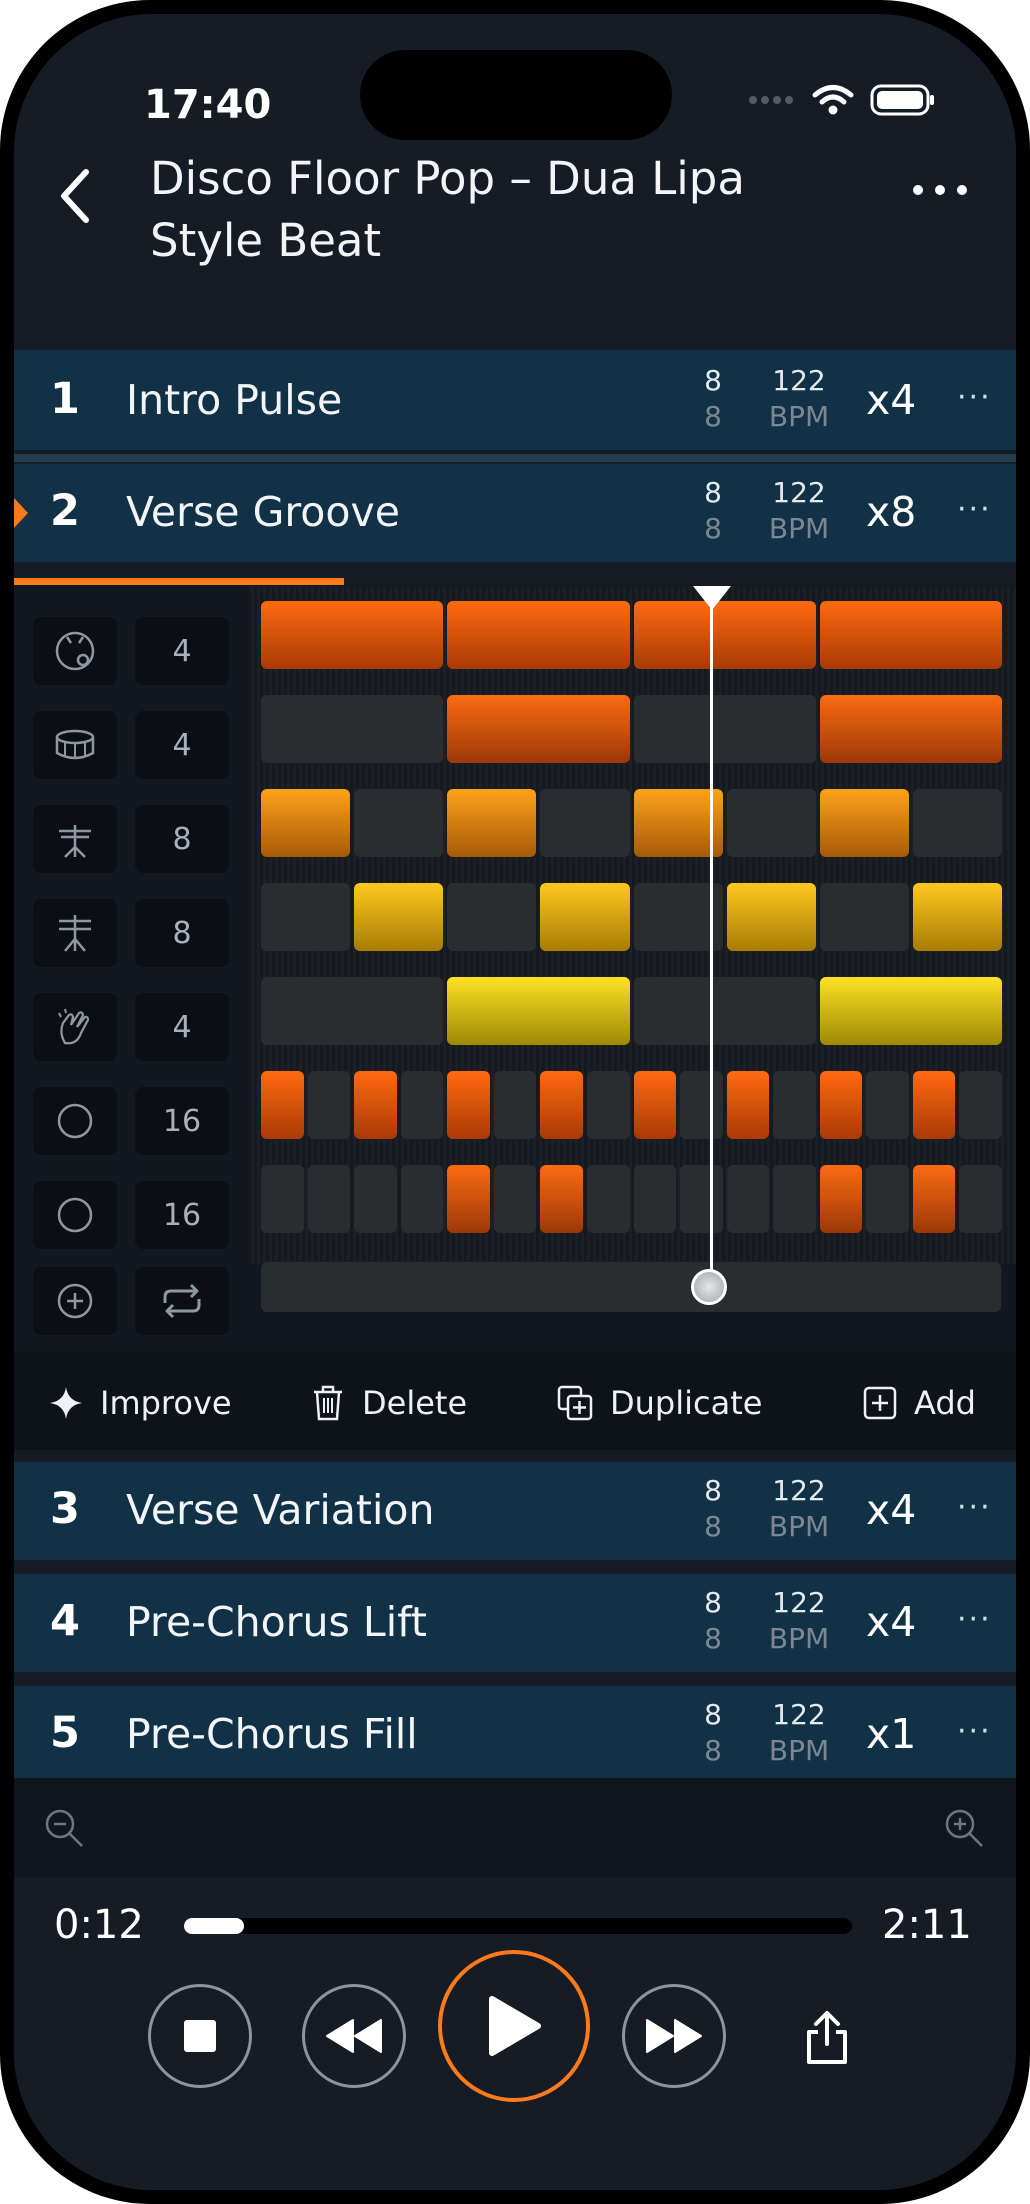  What do you see at coordinates (354, 2036) in the screenshot?
I see `rewind-button` at bounding box center [354, 2036].